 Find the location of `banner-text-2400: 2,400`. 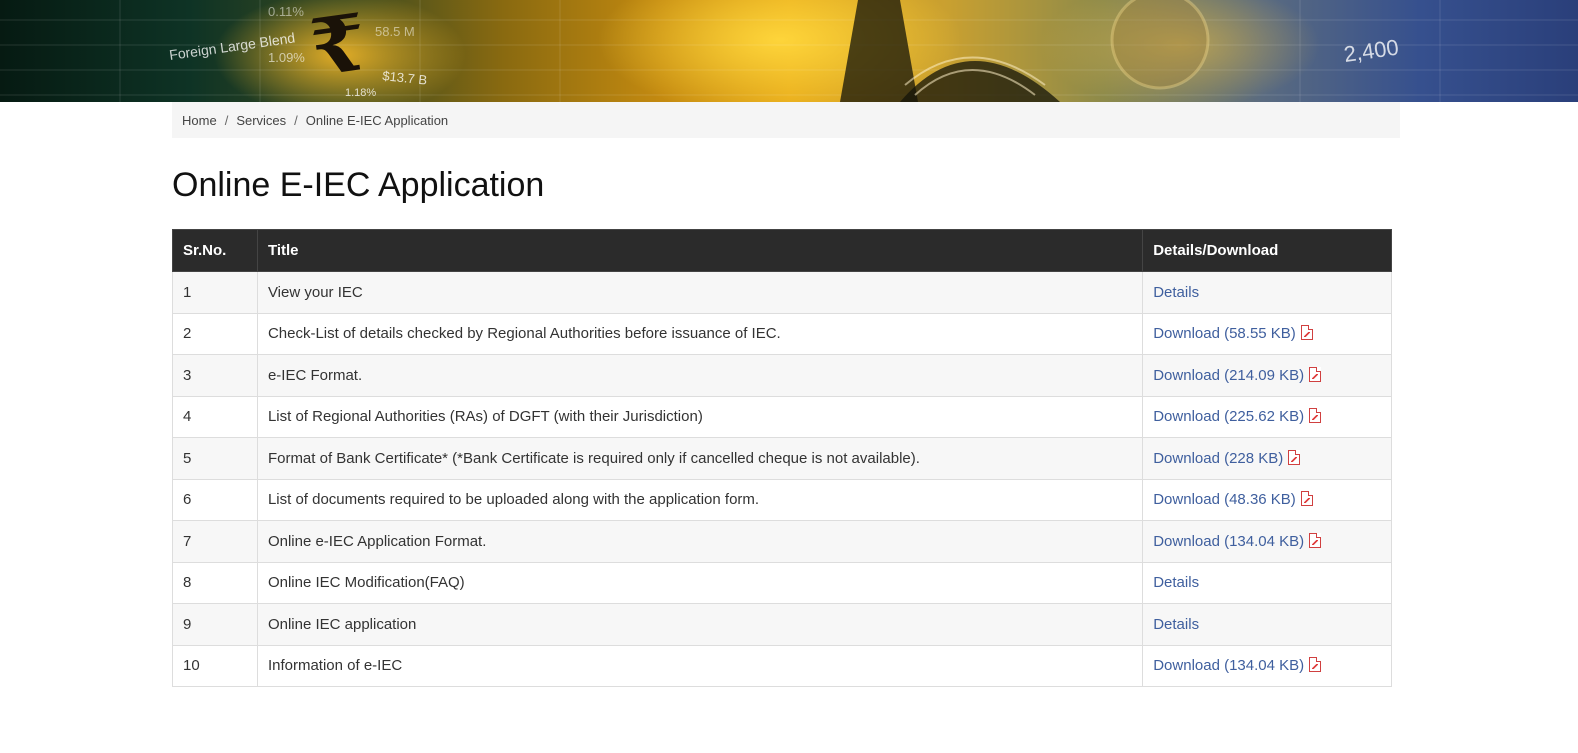

banner-text-2400: 2,400 is located at coordinates (1371, 51).